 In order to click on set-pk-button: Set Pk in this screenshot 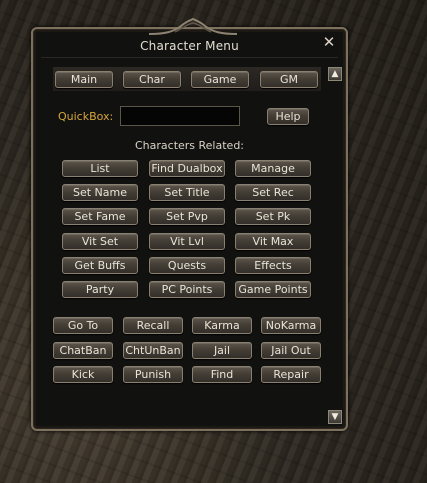, I will do `click(273, 216)`.